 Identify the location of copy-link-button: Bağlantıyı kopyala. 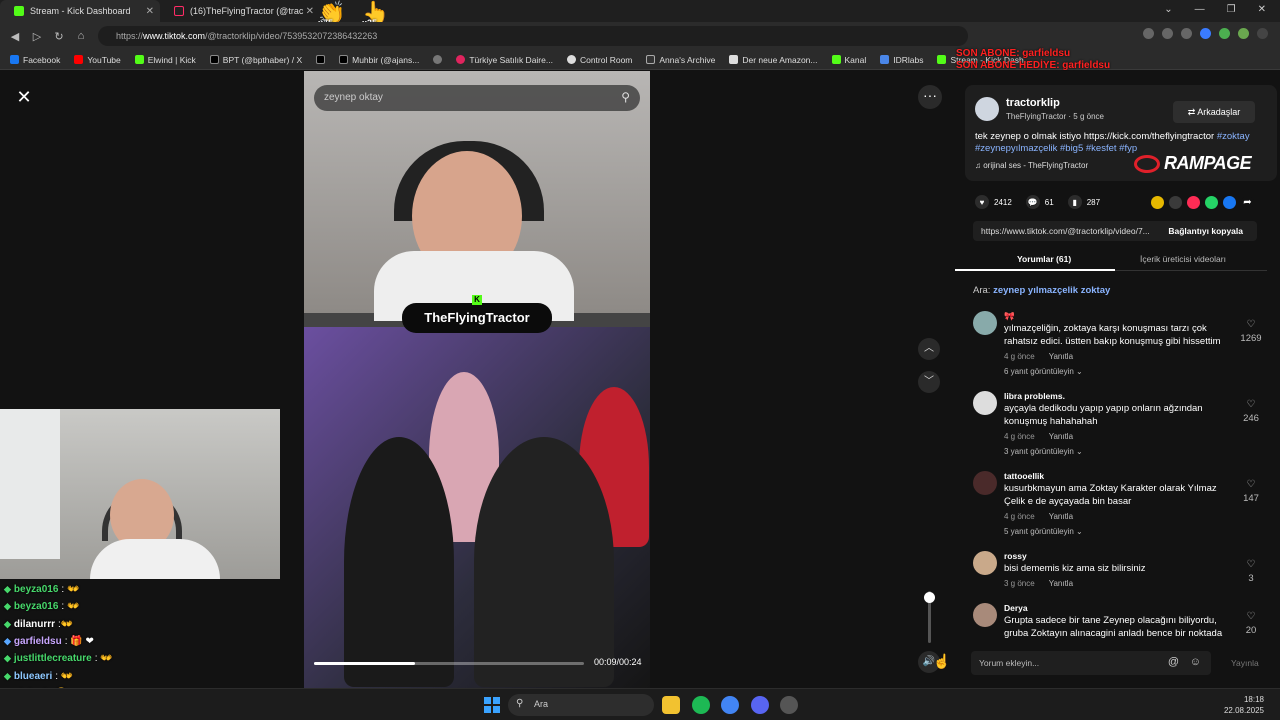
(1205, 231).